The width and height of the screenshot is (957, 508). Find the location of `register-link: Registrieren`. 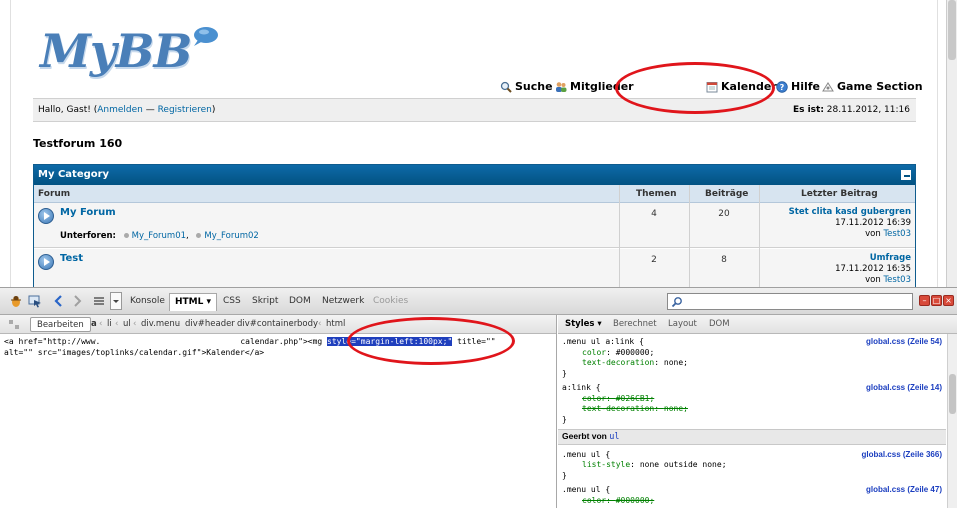

register-link: Registrieren is located at coordinates (185, 110).